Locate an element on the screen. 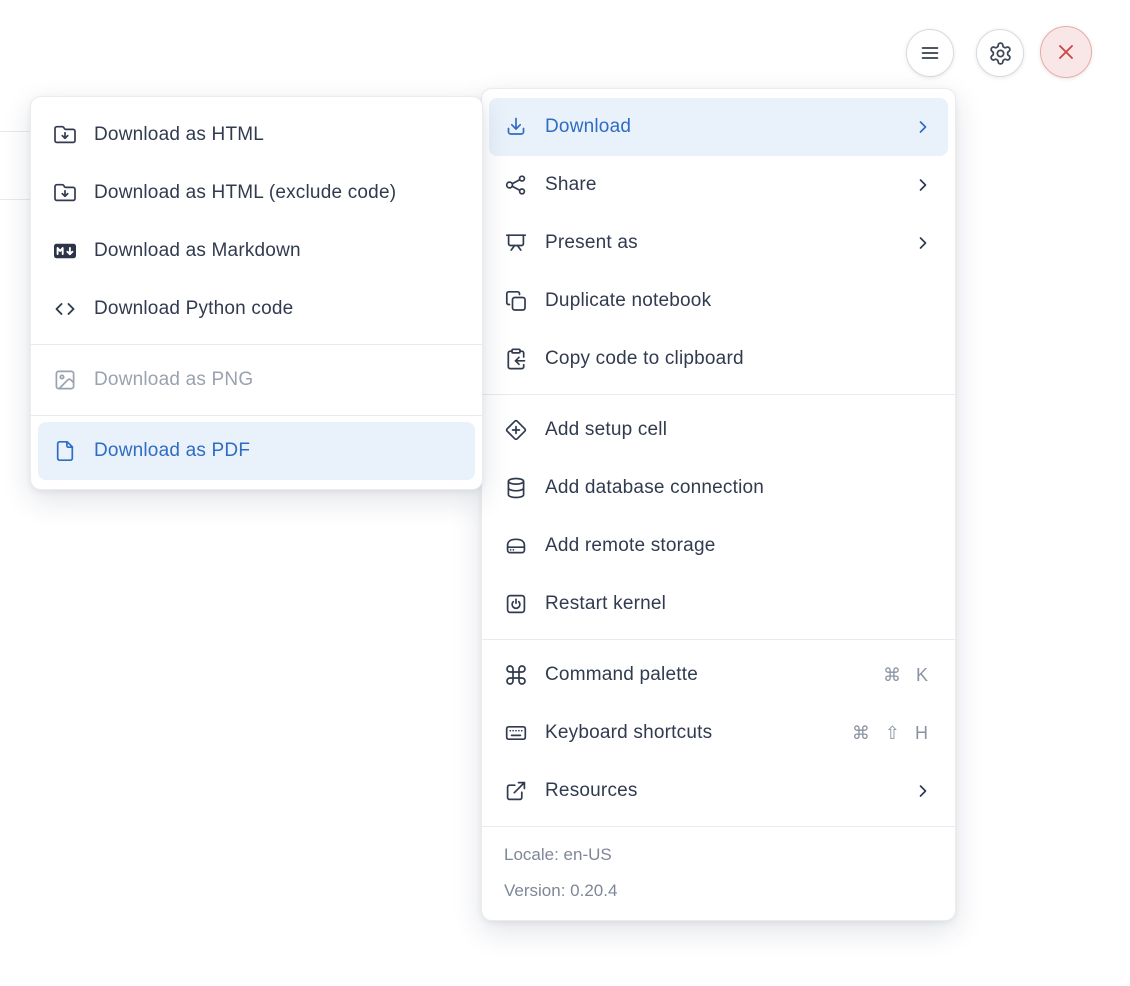 The image size is (1130, 986). menu-item-label: Add database connection is located at coordinates (655, 487).